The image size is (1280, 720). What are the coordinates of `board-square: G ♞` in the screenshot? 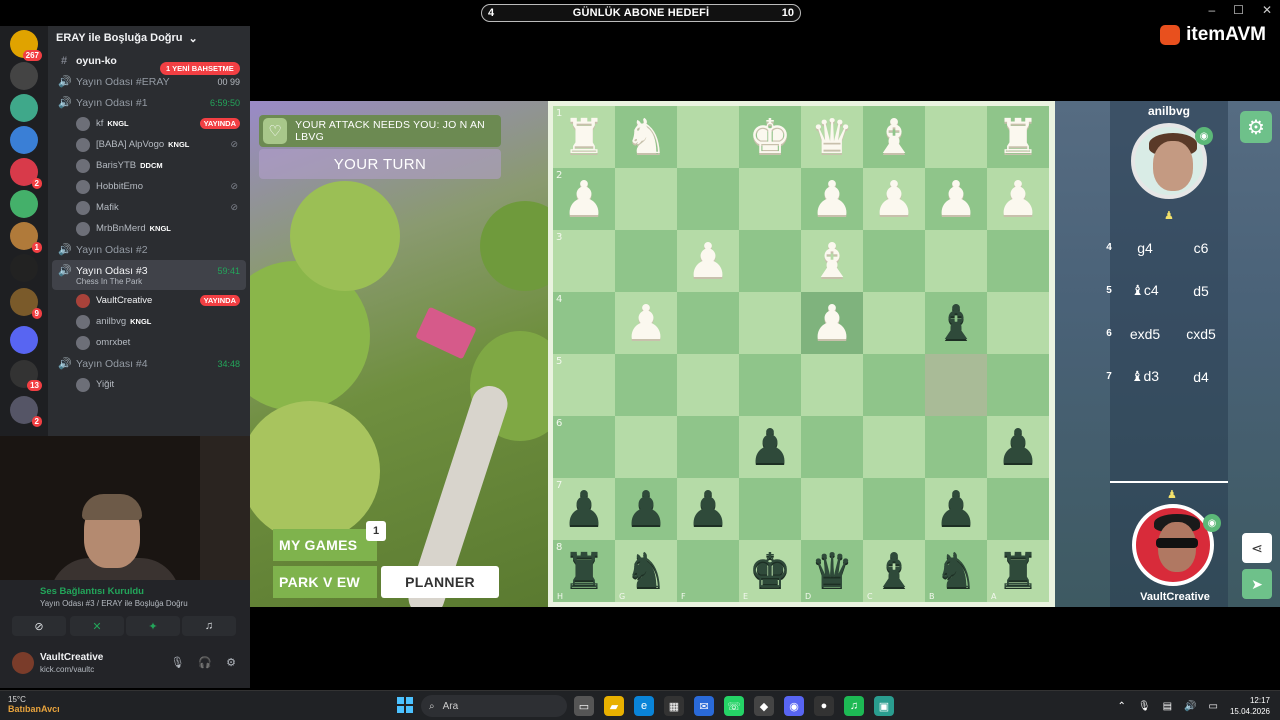 It's located at (646, 571).